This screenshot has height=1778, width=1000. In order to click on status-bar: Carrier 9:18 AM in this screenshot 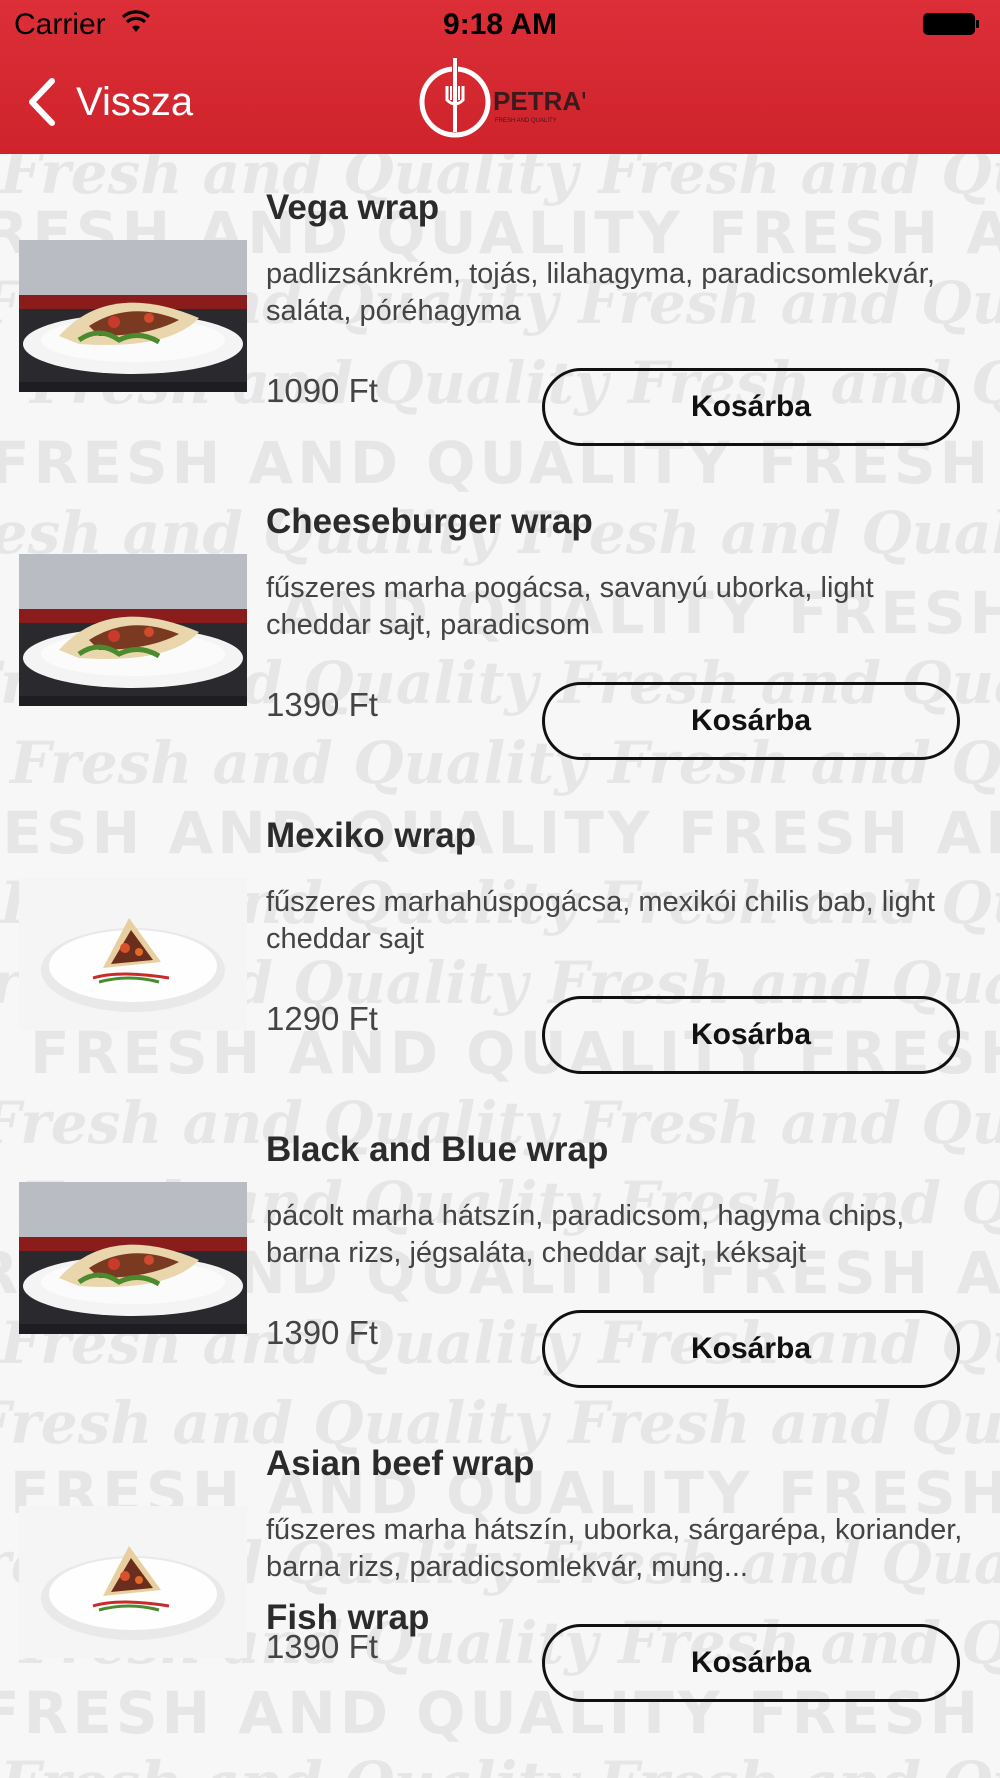, I will do `click(500, 24)`.